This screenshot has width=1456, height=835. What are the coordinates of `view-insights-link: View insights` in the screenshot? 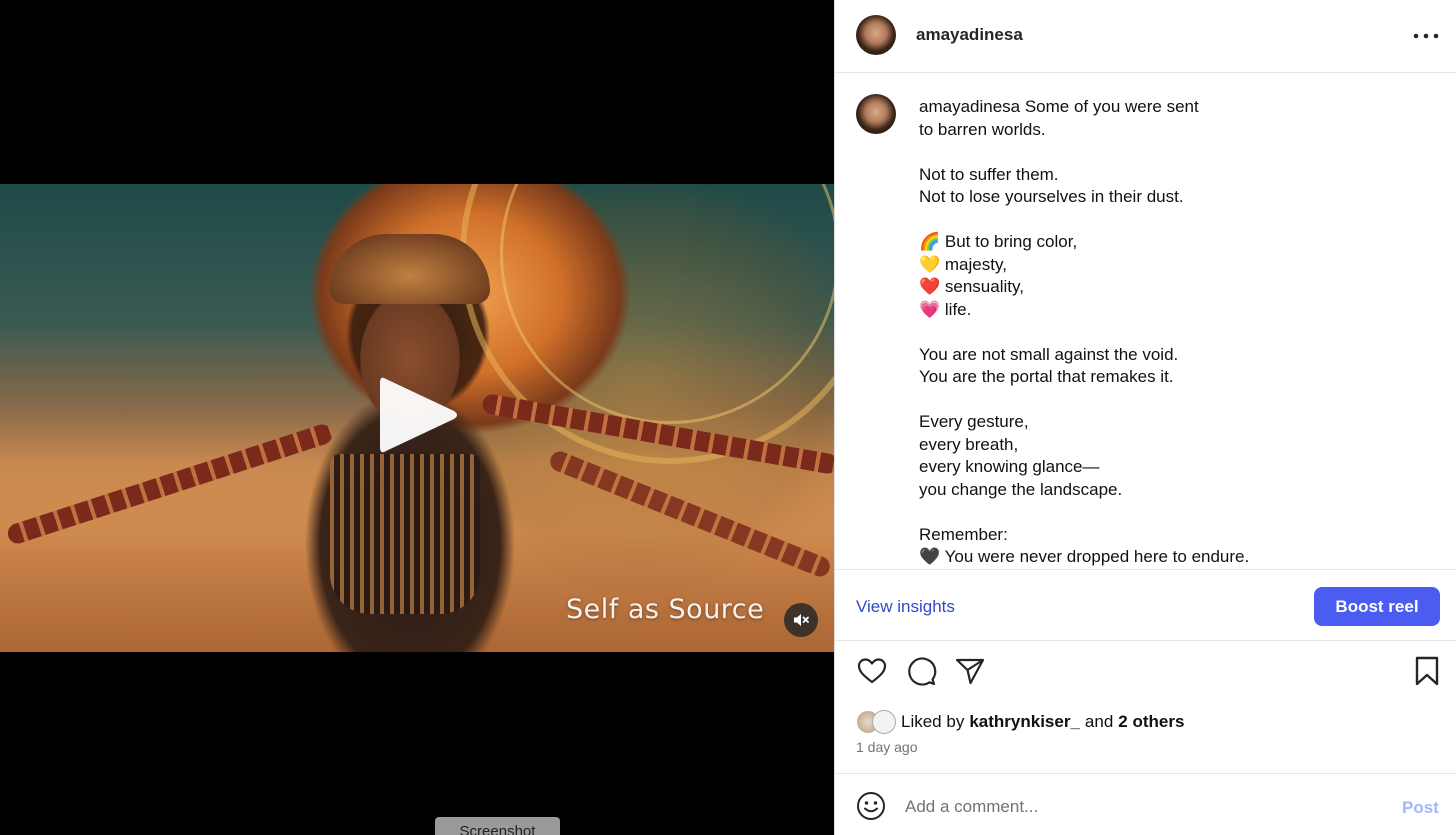 It's located at (905, 607).